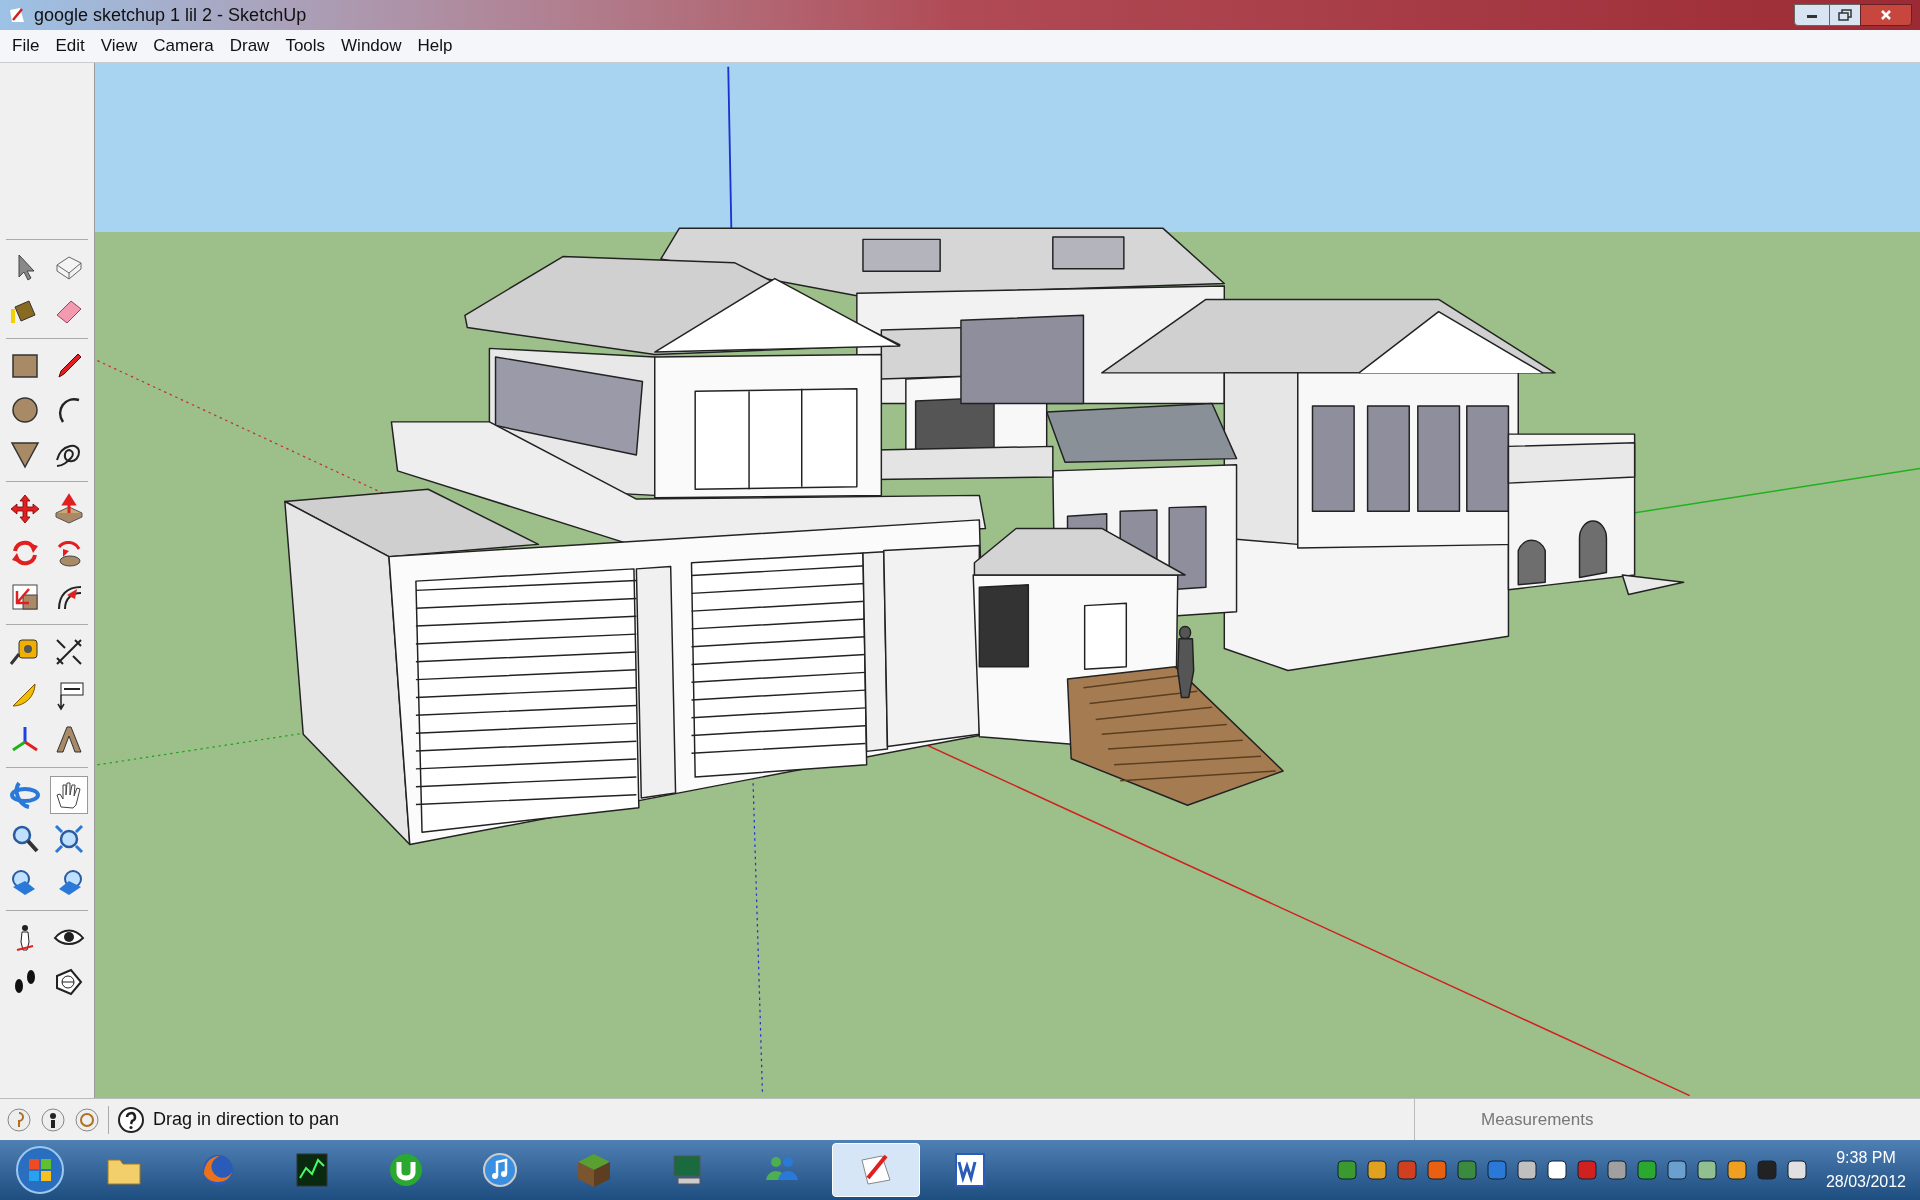  What do you see at coordinates (70, 46) in the screenshot?
I see `menu-item: Edit` at bounding box center [70, 46].